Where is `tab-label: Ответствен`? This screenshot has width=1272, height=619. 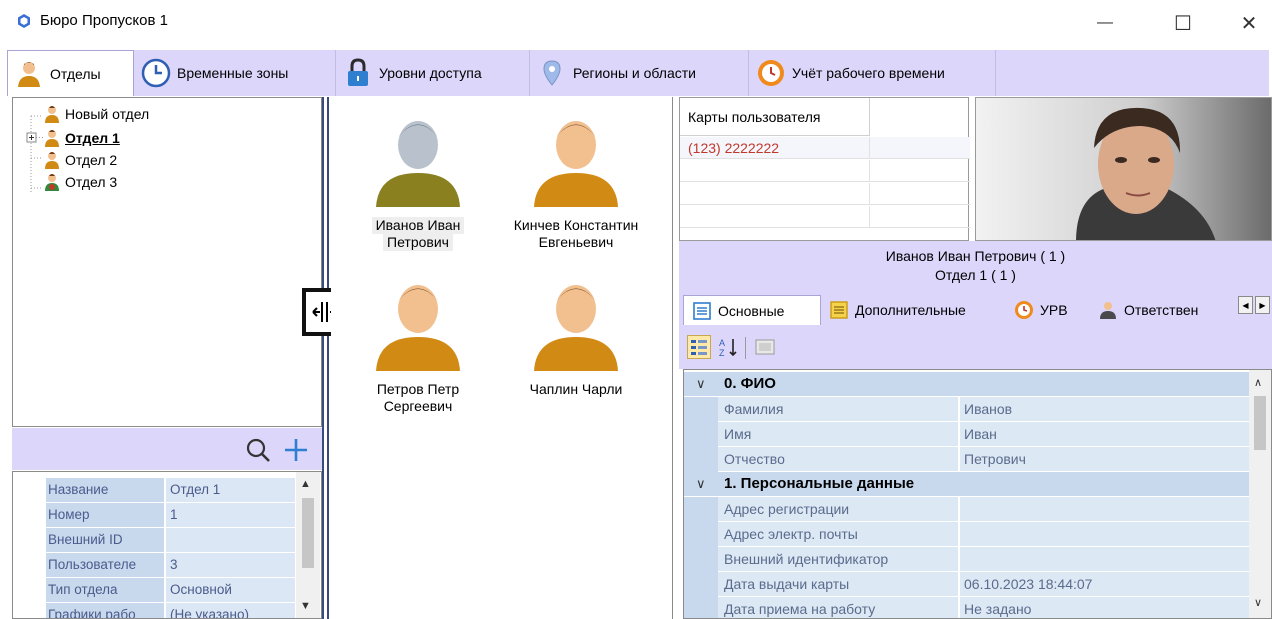 tab-label: Ответствен is located at coordinates (1161, 310).